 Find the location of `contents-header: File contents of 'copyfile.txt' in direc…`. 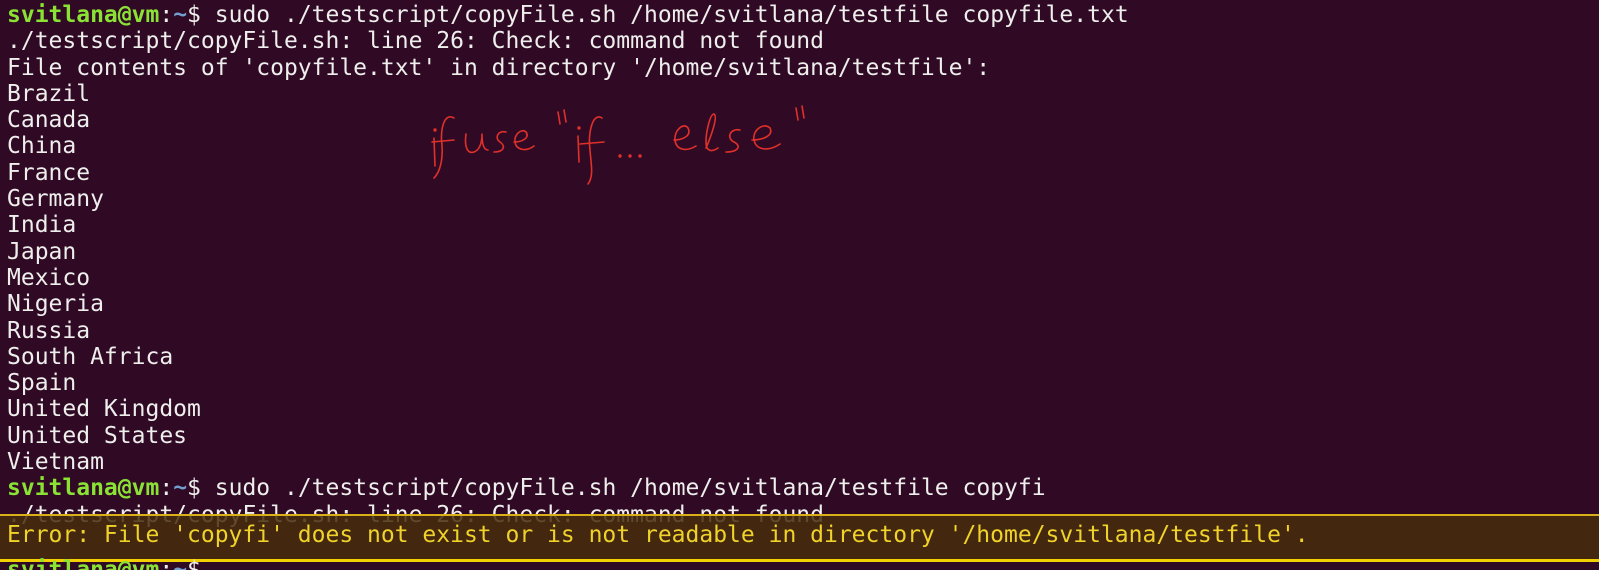

contents-header: File contents of 'copyfile.txt' in direc… is located at coordinates (499, 67).